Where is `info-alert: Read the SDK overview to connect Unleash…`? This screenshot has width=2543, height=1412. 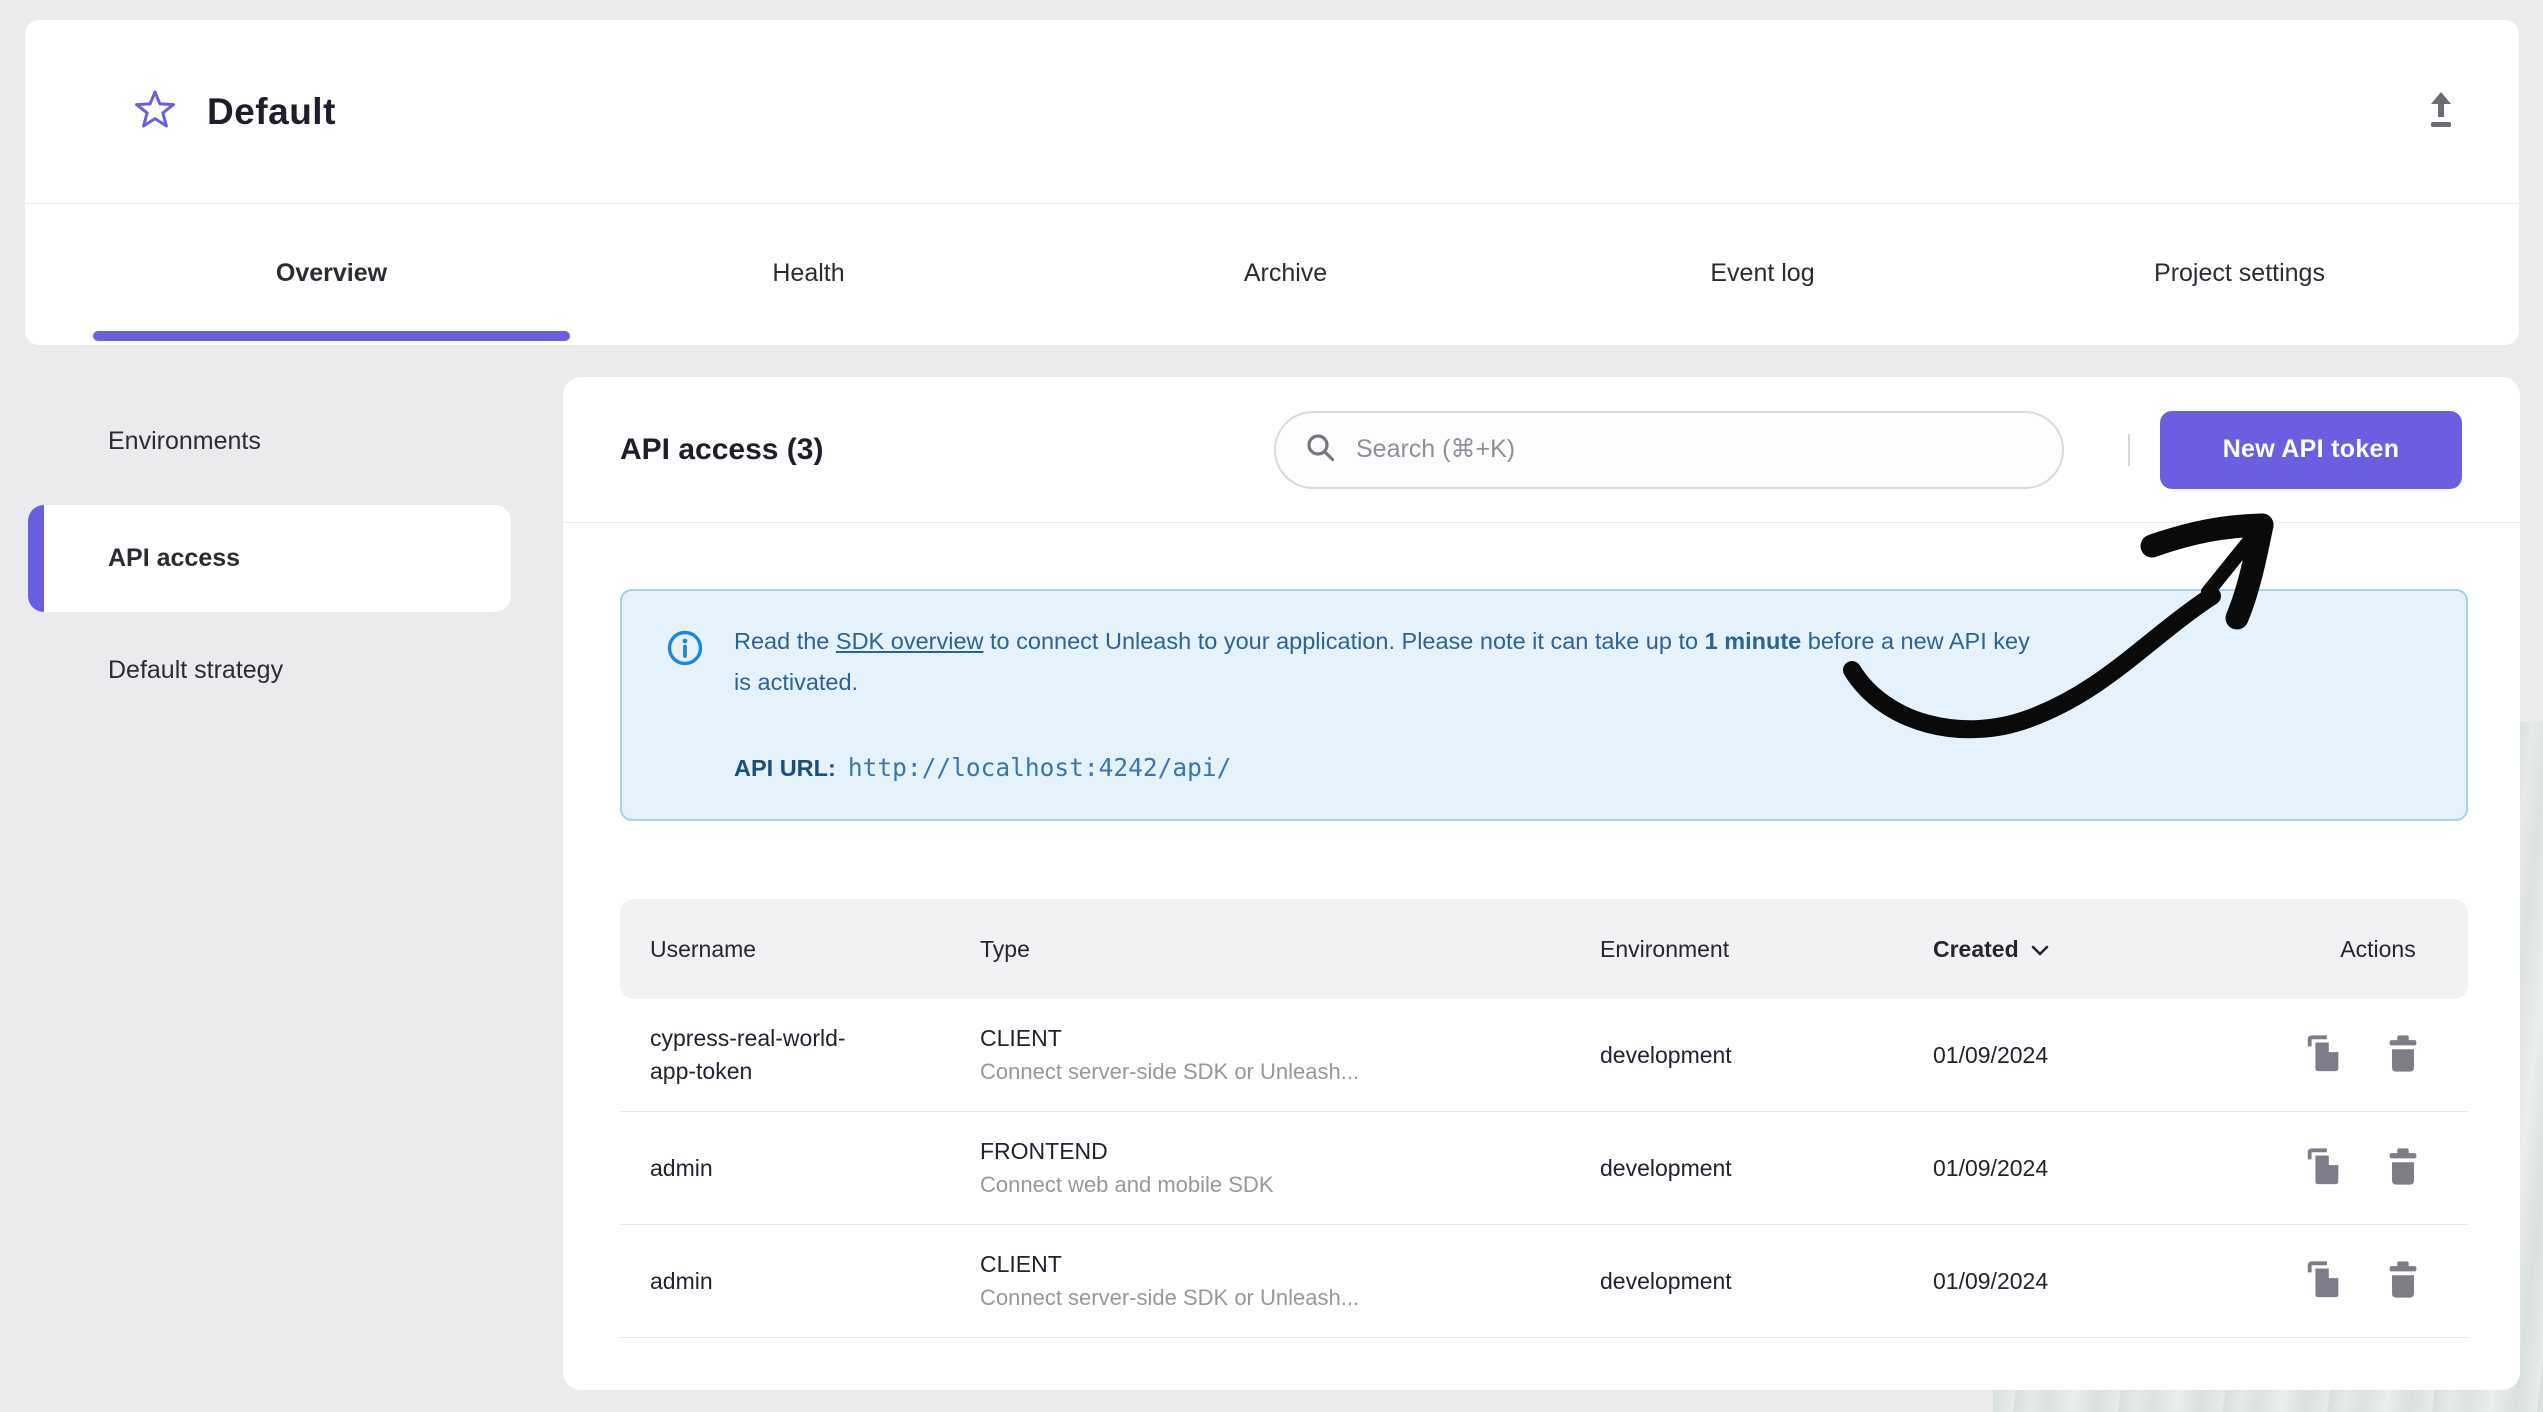 info-alert: Read the SDK overview to connect Unleash… is located at coordinates (1544, 705).